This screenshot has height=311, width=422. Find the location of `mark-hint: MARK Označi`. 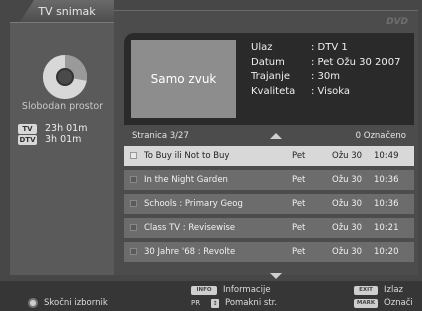

mark-hint: MARK Označi is located at coordinates (383, 303).